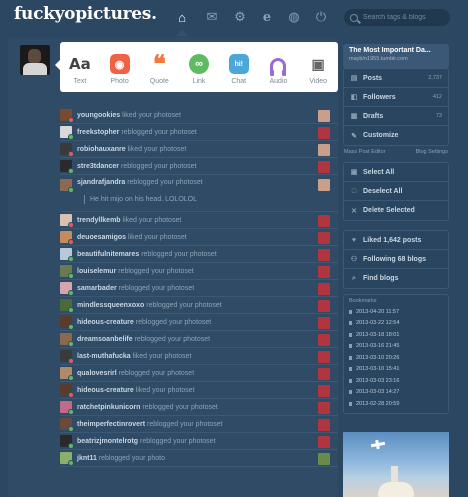 The image size is (468, 497). Describe the element at coordinates (396, 347) in the screenshot. I see `bookmark-item: 2013-03-16 21:45` at that location.